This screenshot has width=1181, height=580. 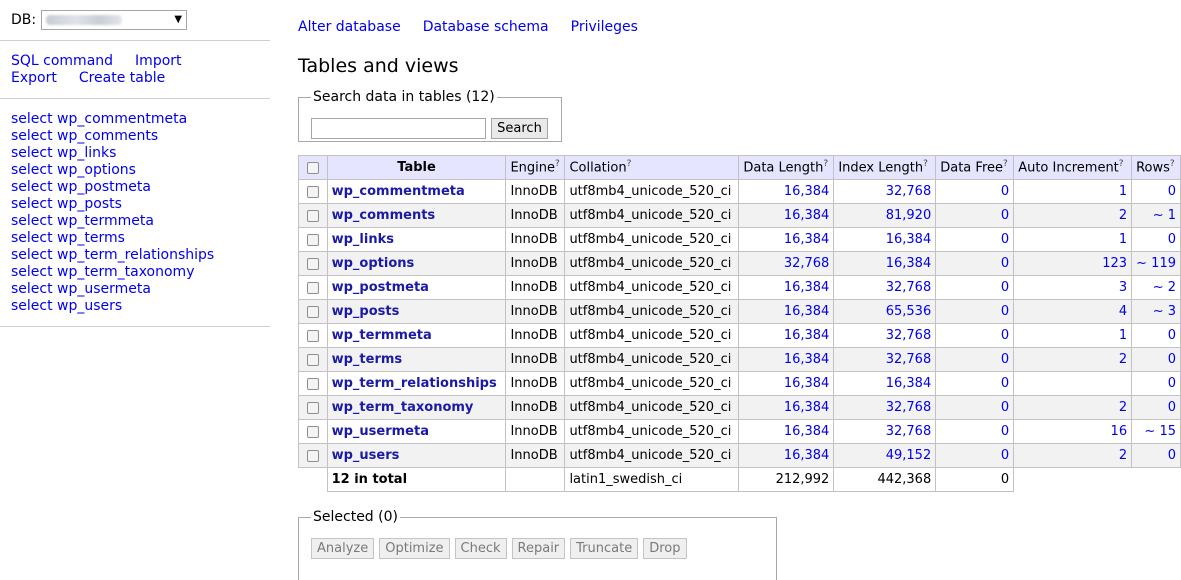 What do you see at coordinates (138, 289) in the screenshot?
I see `sidebar-select-table-link: select wp_usermeta` at bounding box center [138, 289].